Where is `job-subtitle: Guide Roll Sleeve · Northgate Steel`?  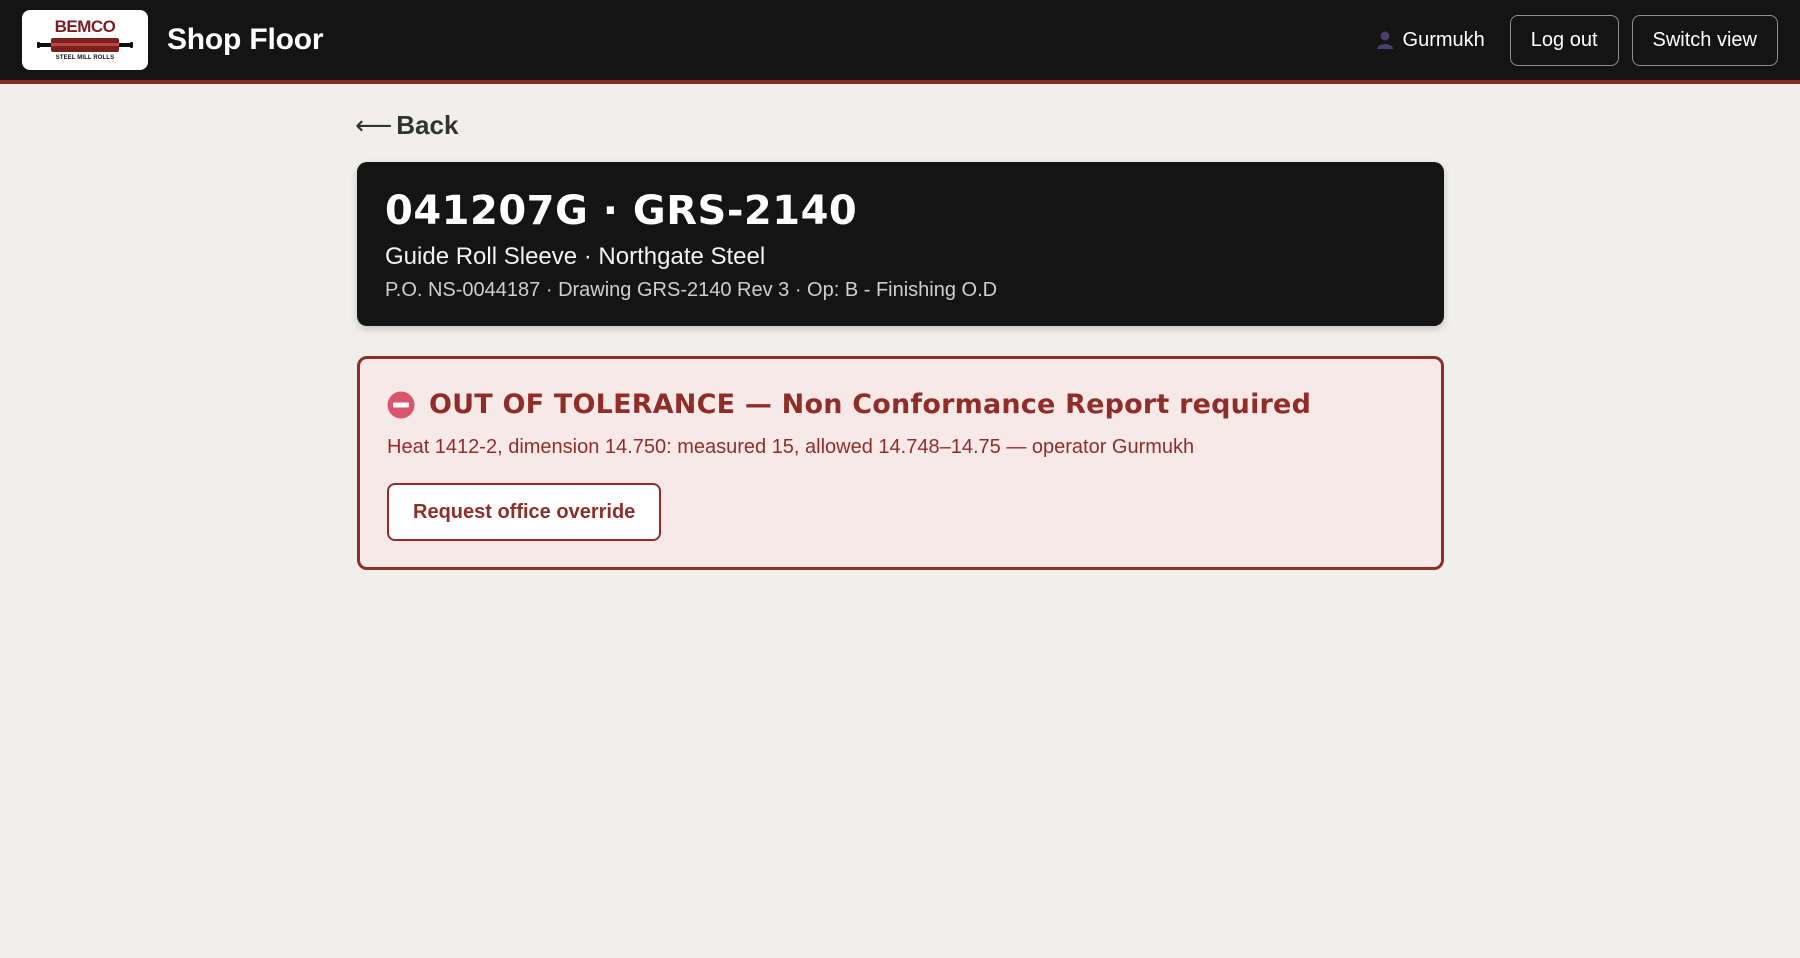 job-subtitle: Guide Roll Sleeve · Northgate Steel is located at coordinates (575, 256).